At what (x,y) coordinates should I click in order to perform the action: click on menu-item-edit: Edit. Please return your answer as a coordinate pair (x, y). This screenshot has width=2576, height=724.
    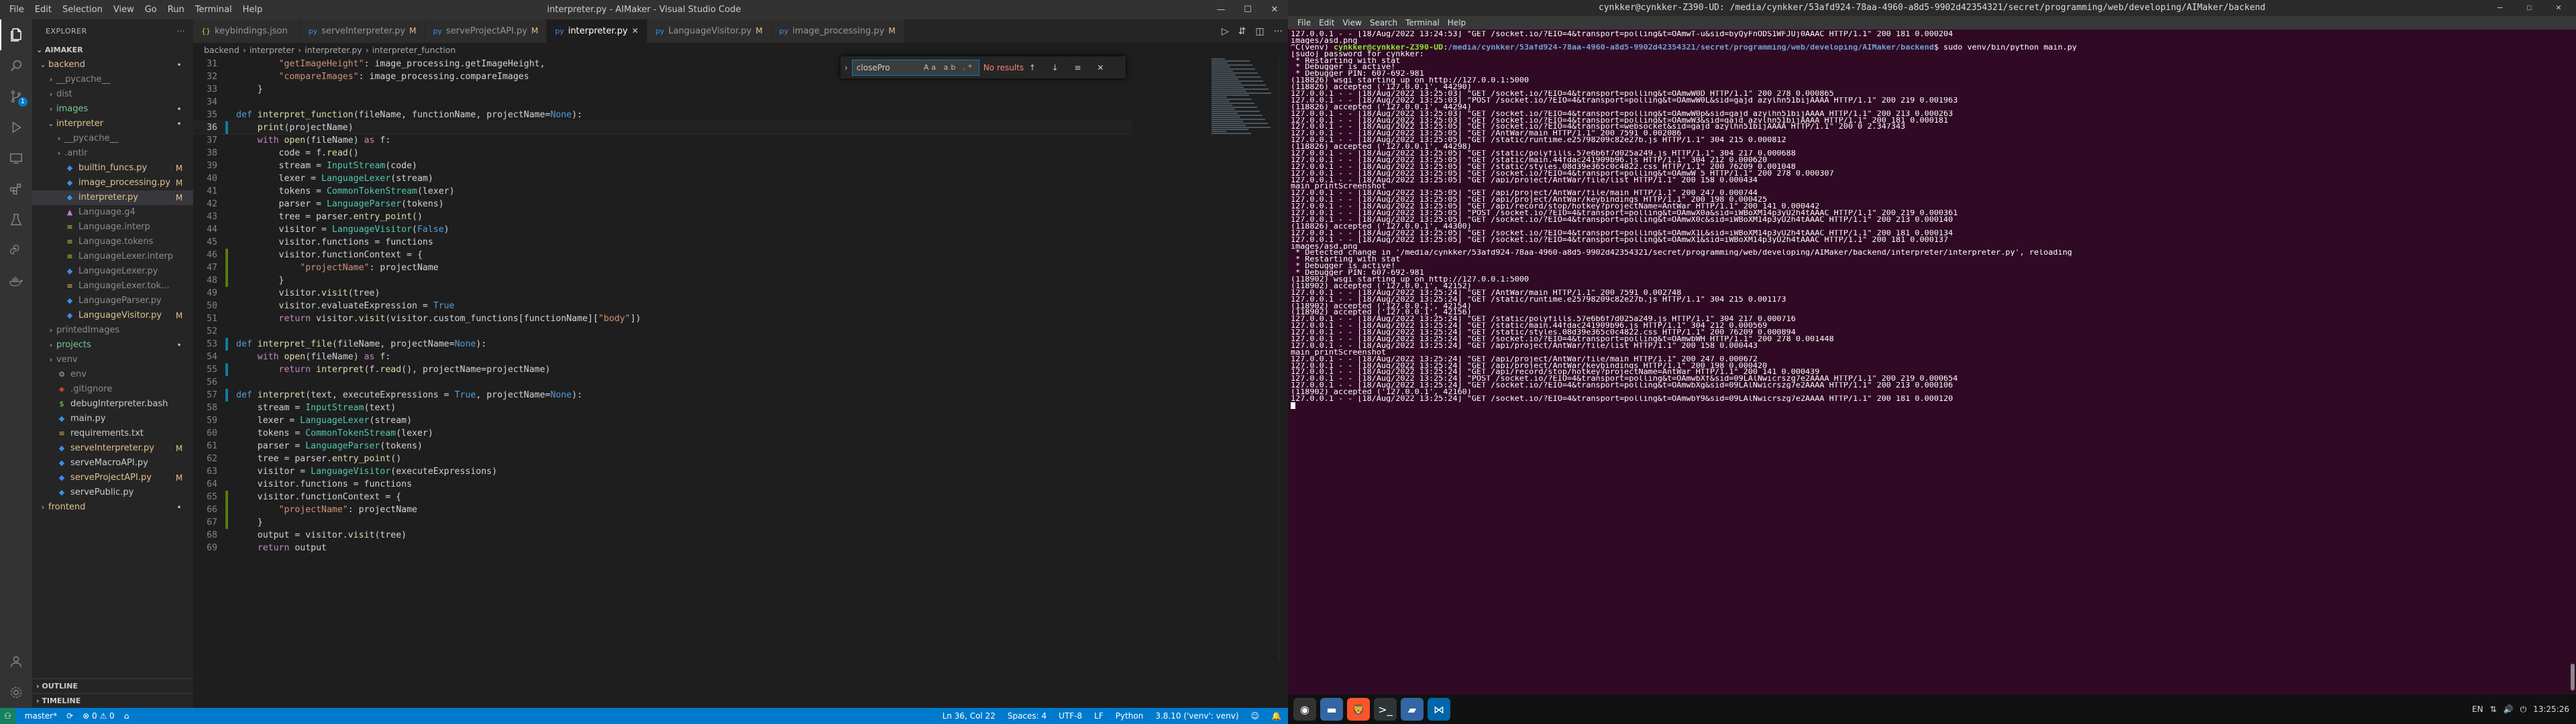
    Looking at the image, I should click on (43, 9).